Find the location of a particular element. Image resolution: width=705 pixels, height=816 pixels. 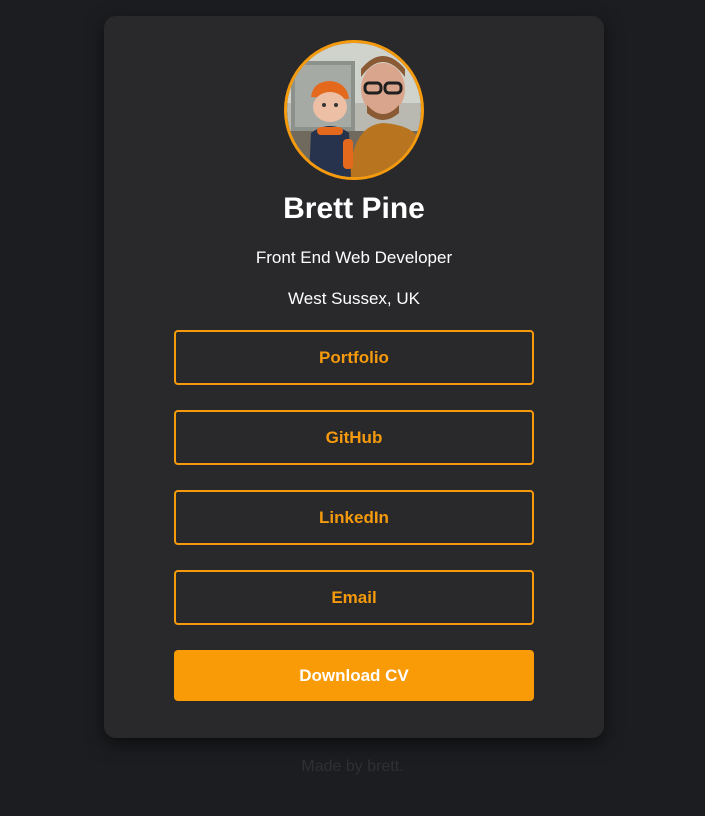

download-cv-label: Download CV is located at coordinates (354, 675).